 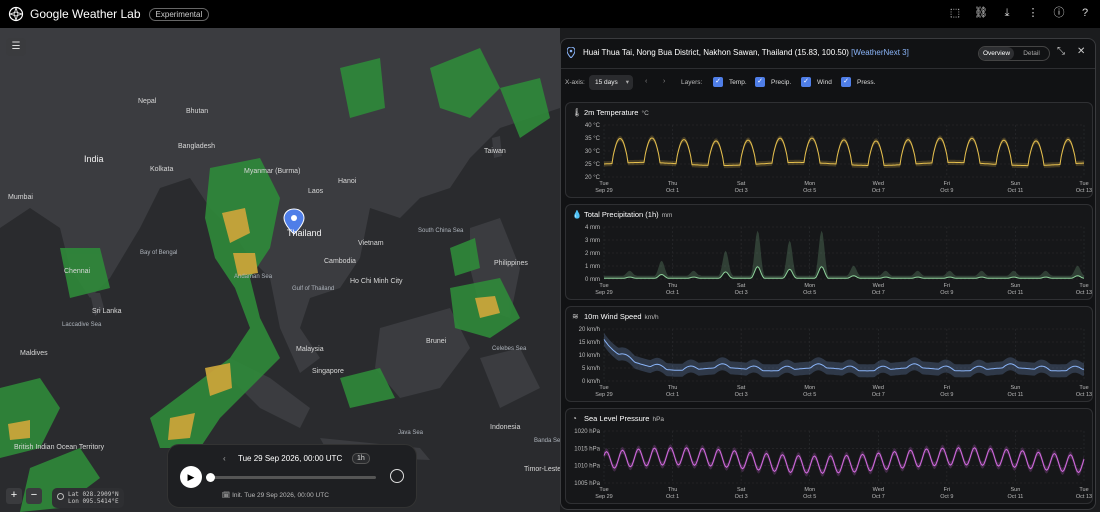 I want to click on timeline-track, so click(x=293, y=477).